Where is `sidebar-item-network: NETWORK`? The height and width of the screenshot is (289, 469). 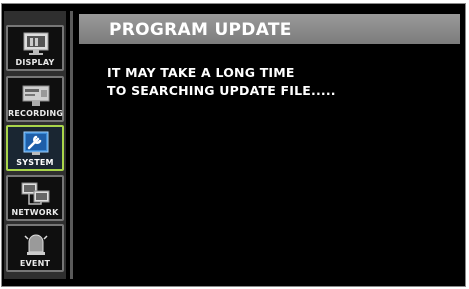 sidebar-item-network: NETWORK is located at coordinates (35, 198).